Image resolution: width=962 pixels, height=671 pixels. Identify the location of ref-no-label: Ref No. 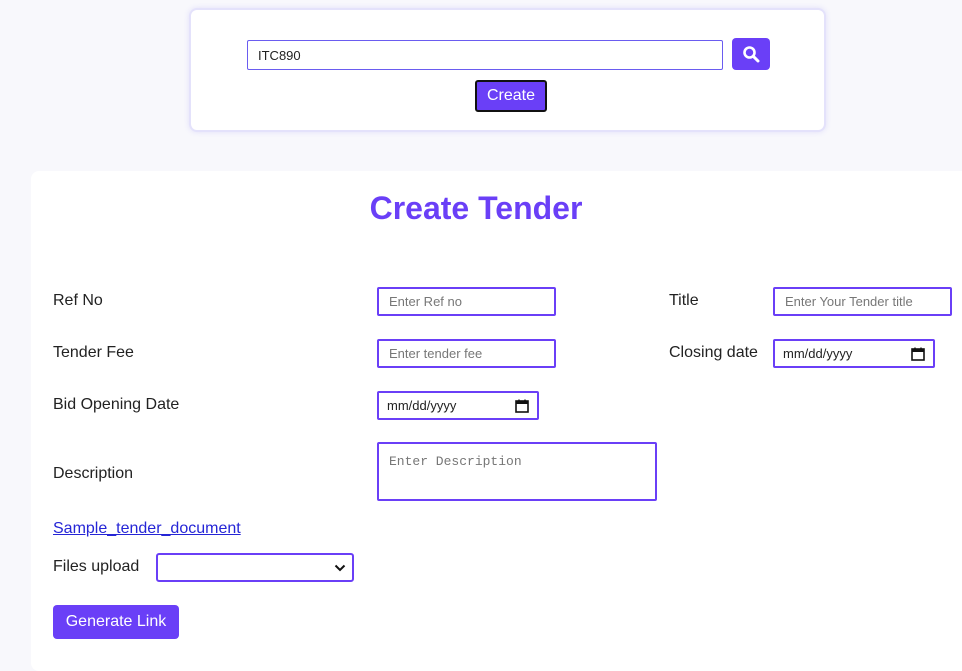
(78, 300).